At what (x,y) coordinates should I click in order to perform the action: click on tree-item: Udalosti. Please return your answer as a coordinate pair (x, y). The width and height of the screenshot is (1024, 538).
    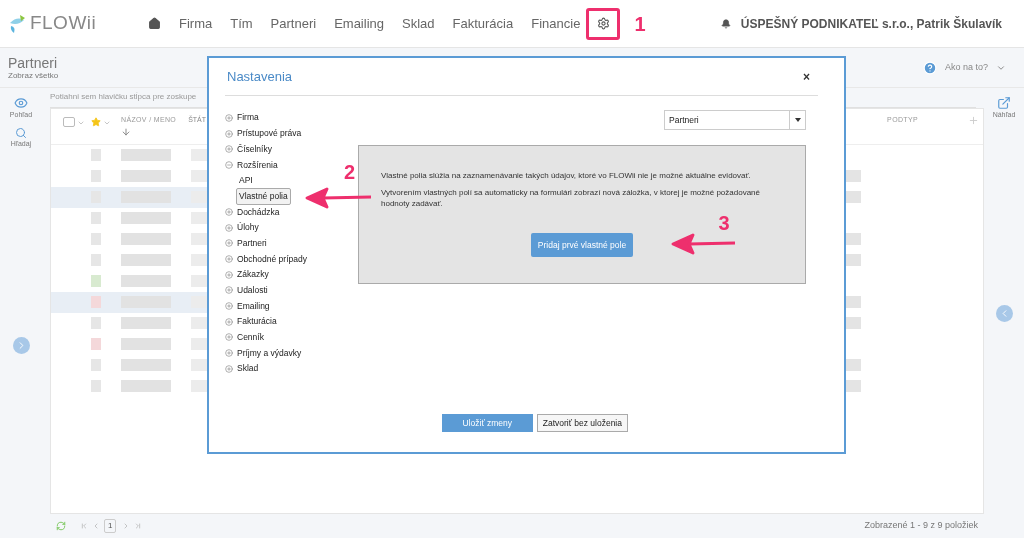
    Looking at the image, I should click on (246, 290).